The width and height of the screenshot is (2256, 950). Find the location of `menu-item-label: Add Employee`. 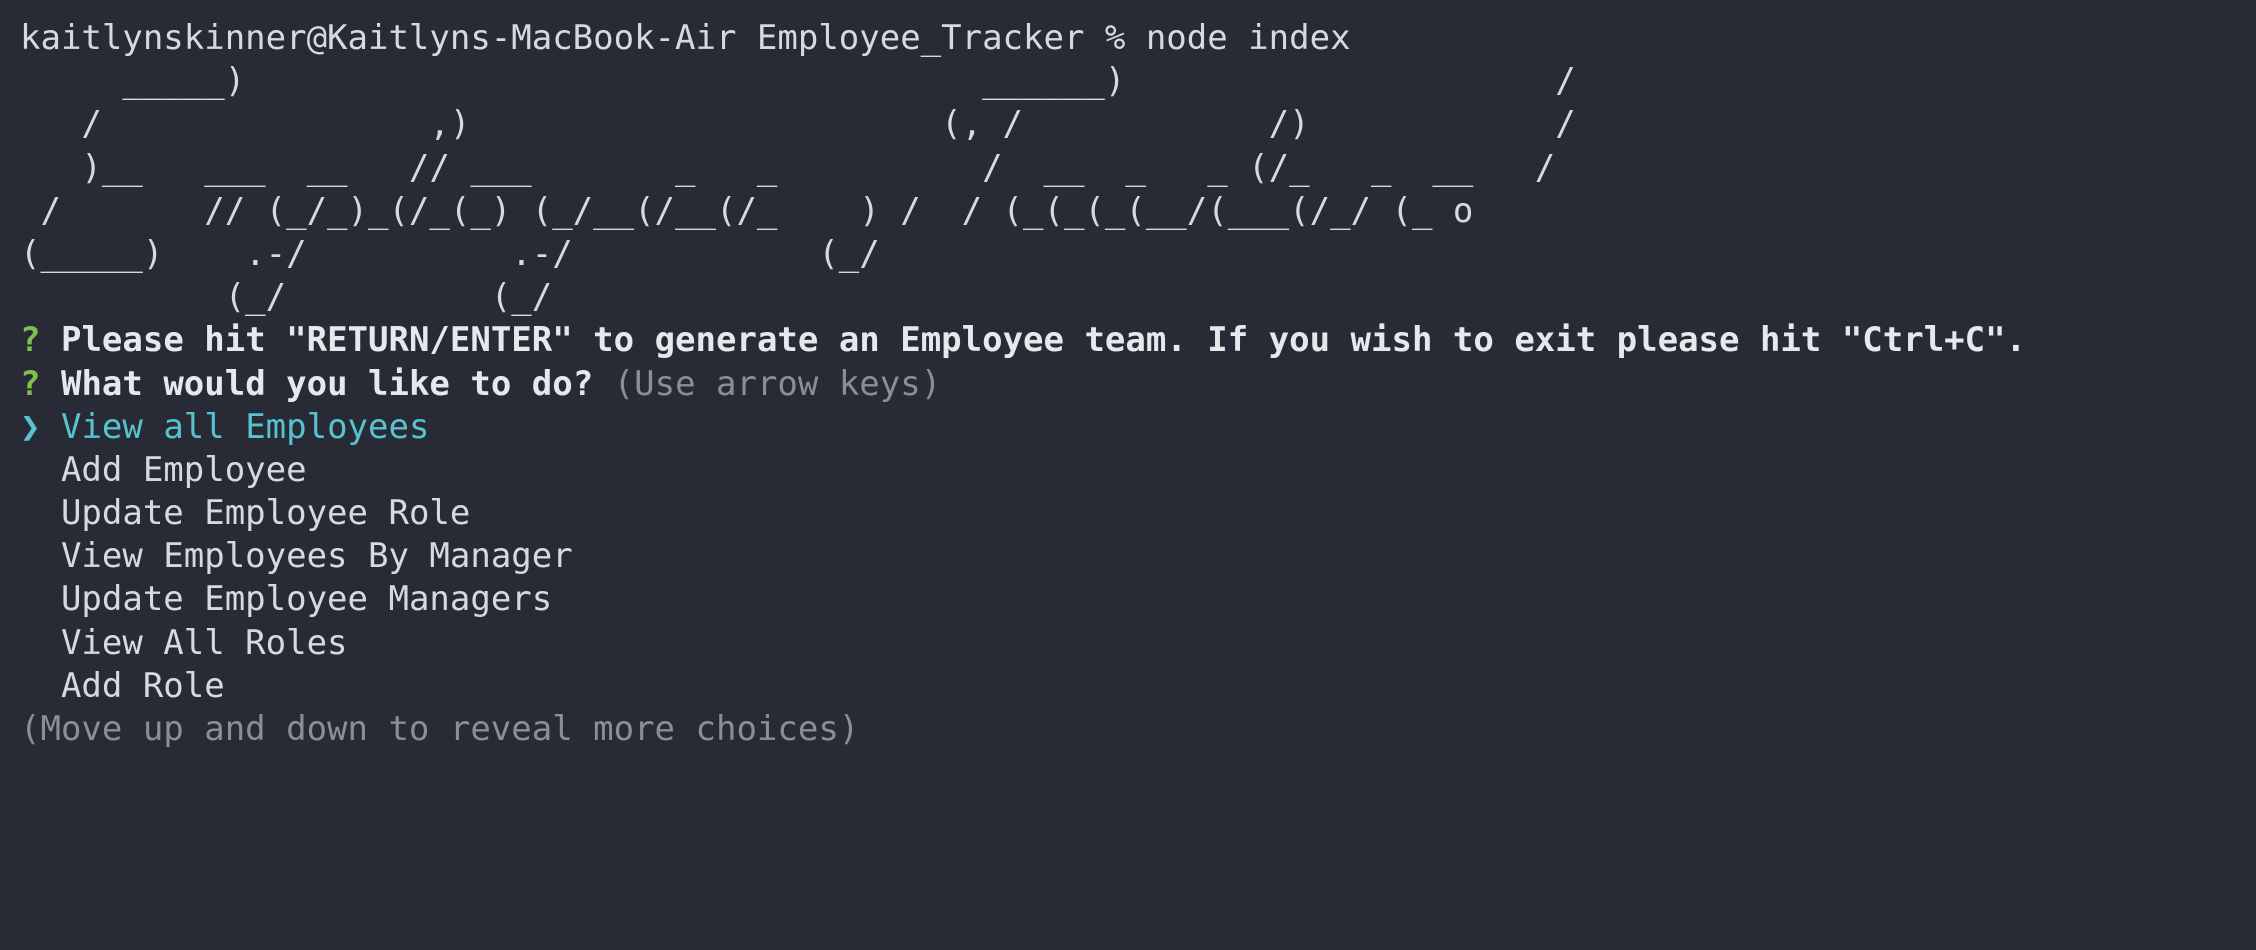

menu-item-label: Add Employee is located at coordinates (183, 469).